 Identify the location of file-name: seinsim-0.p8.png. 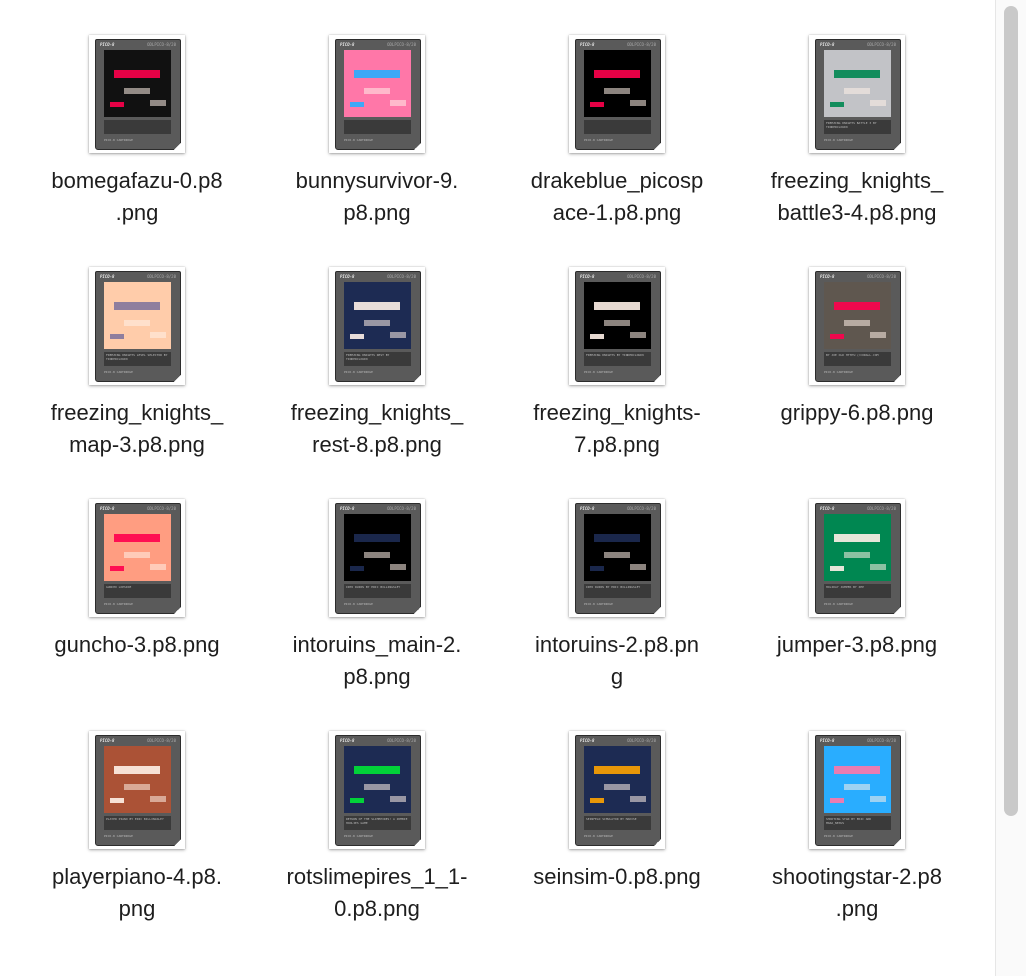
(617, 876).